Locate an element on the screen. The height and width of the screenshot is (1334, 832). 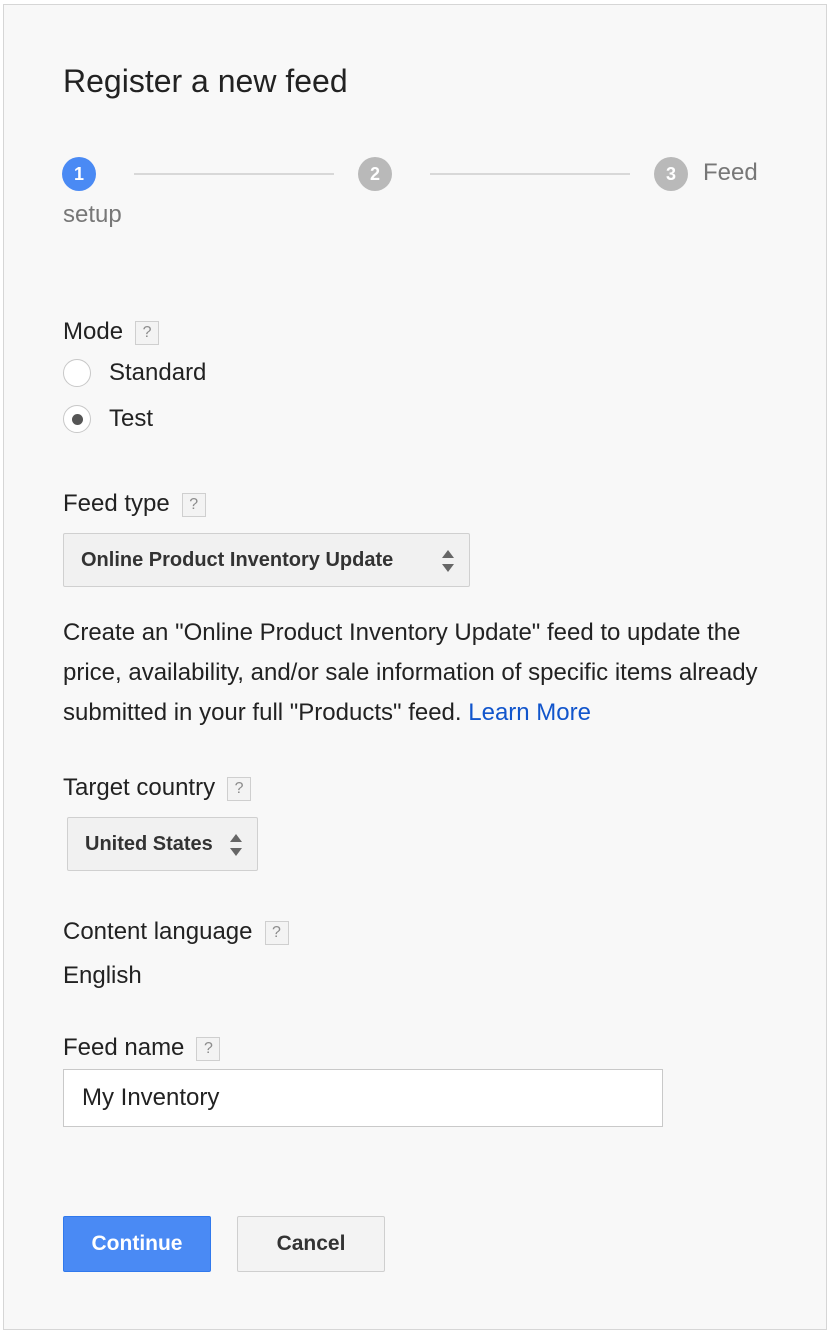
target-country-select: United States is located at coordinates (162, 844).